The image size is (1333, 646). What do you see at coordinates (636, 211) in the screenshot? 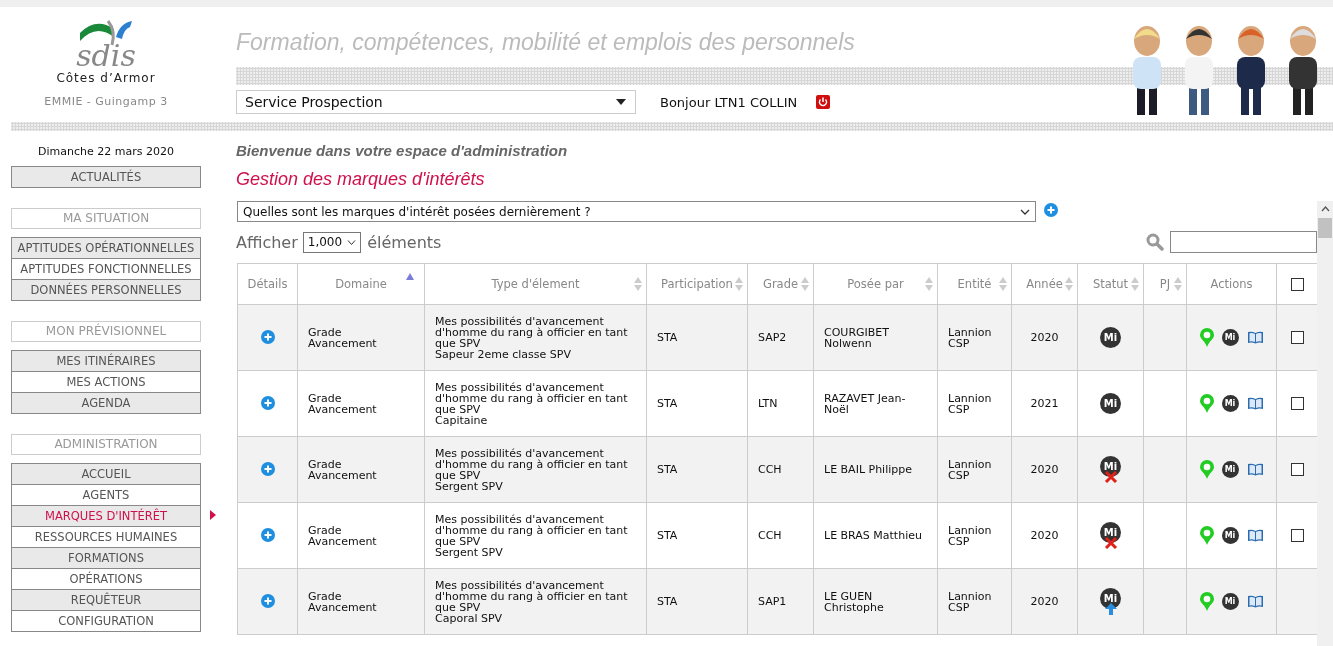
I see `query-select: Quelles sont les marques d'intérêt posées dernièrement ?` at bounding box center [636, 211].